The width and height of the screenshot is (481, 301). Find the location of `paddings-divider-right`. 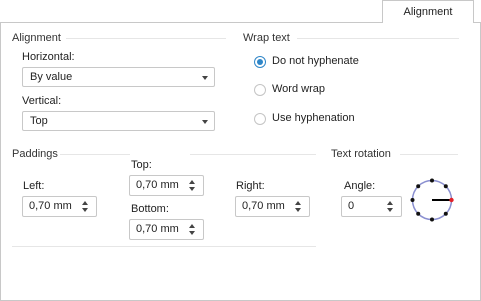

paddings-divider-right is located at coordinates (253, 154).